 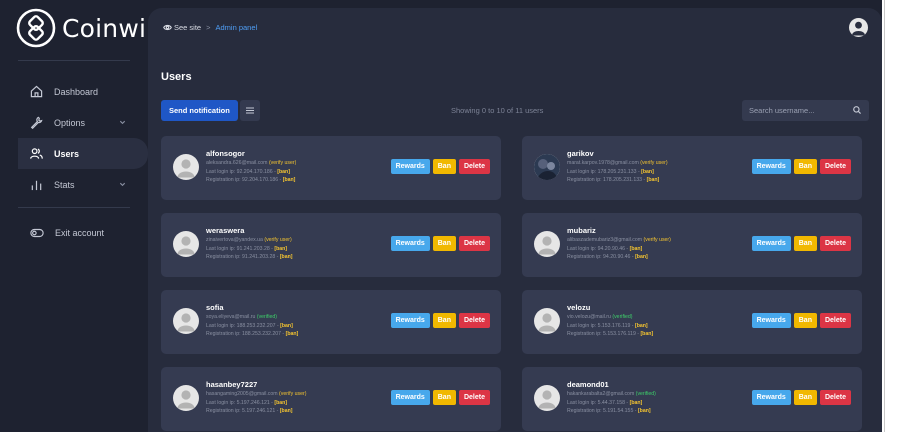 I want to click on search-box, so click(x=805, y=110).